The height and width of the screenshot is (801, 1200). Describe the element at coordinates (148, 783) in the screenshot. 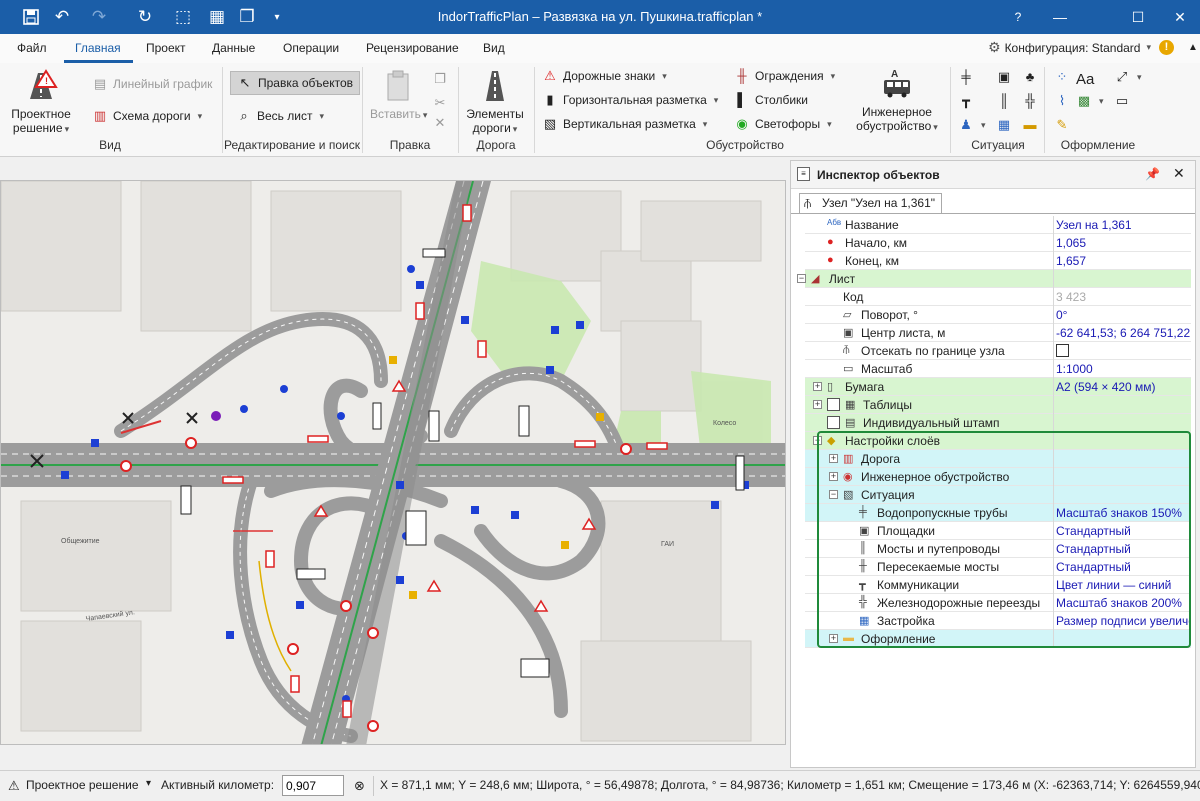

I see `chevron-down-icon: ▾` at that location.